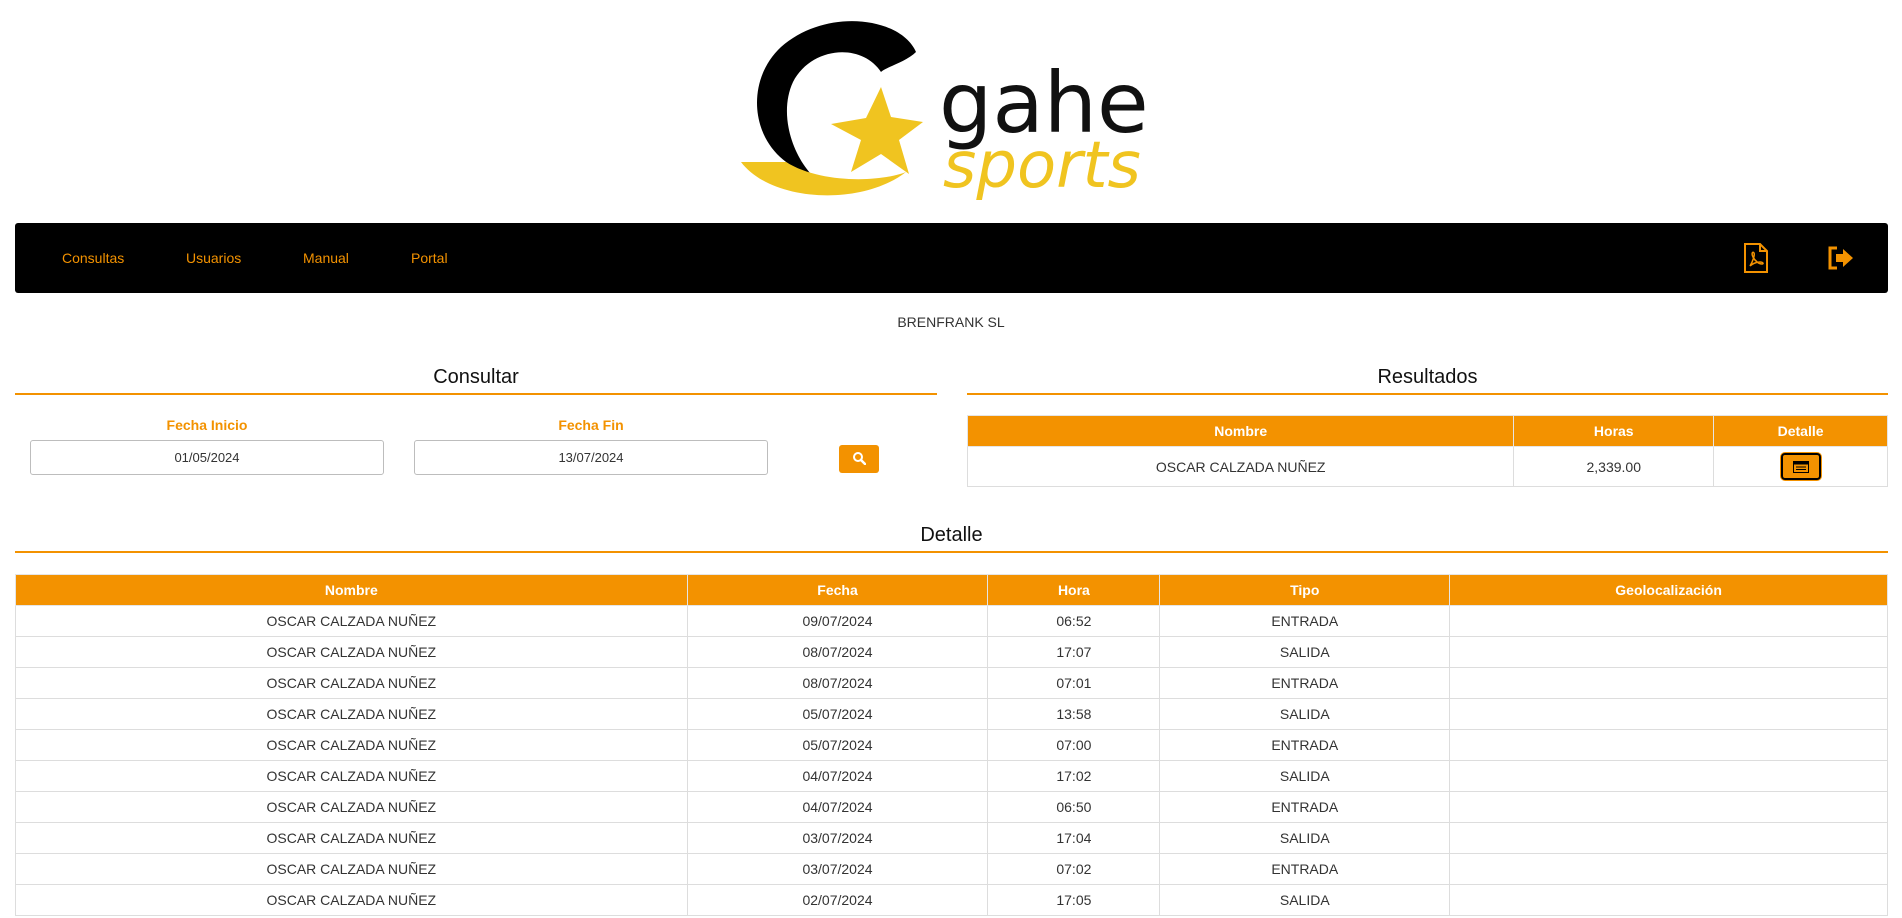 The width and height of the screenshot is (1902, 918). I want to click on list-icon, so click(1800, 466).